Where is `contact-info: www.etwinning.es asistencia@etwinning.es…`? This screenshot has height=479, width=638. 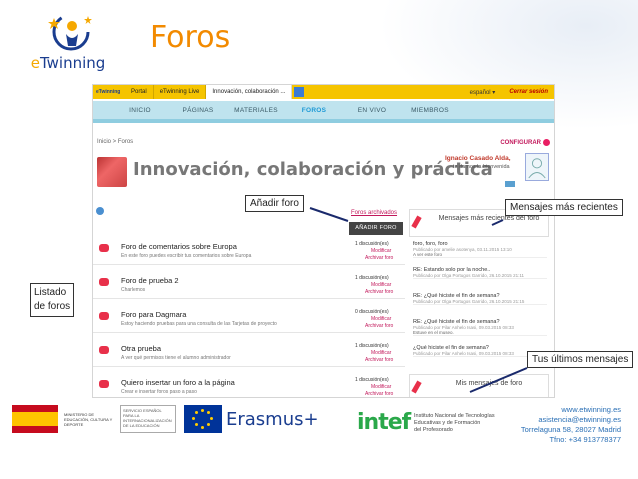
contact-info: www.etwinning.es asistencia@etwinning.es… is located at coordinates (571, 425).